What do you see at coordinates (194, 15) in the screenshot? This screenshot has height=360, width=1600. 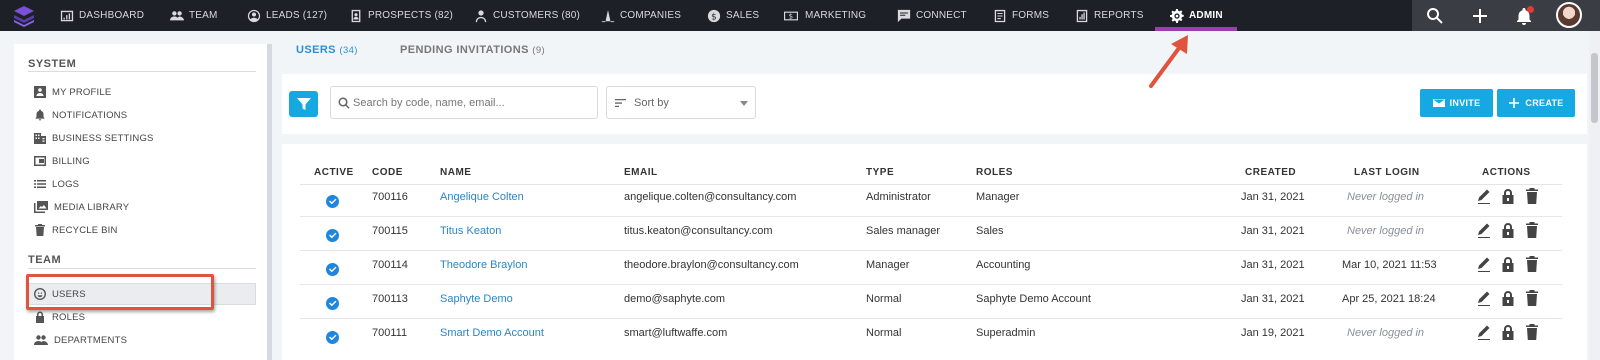 I see `nav-team: TEAM` at bounding box center [194, 15].